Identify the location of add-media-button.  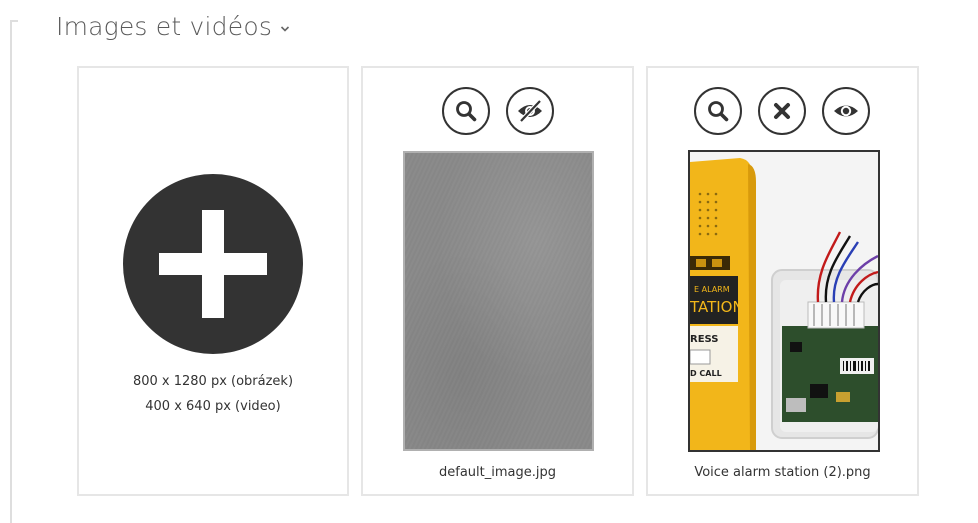
(213, 264).